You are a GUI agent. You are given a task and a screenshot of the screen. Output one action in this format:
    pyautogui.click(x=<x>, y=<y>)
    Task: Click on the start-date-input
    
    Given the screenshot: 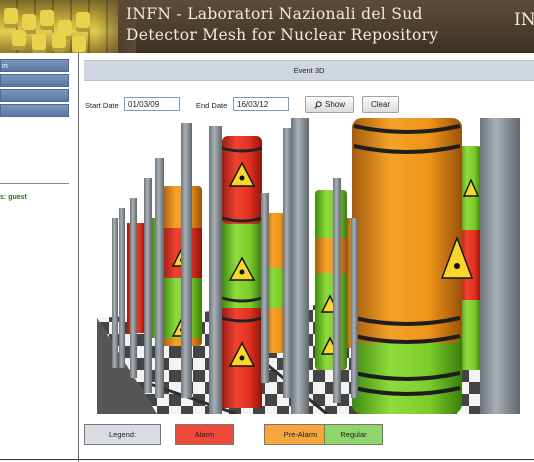 What is the action you would take?
    pyautogui.click(x=152, y=104)
    